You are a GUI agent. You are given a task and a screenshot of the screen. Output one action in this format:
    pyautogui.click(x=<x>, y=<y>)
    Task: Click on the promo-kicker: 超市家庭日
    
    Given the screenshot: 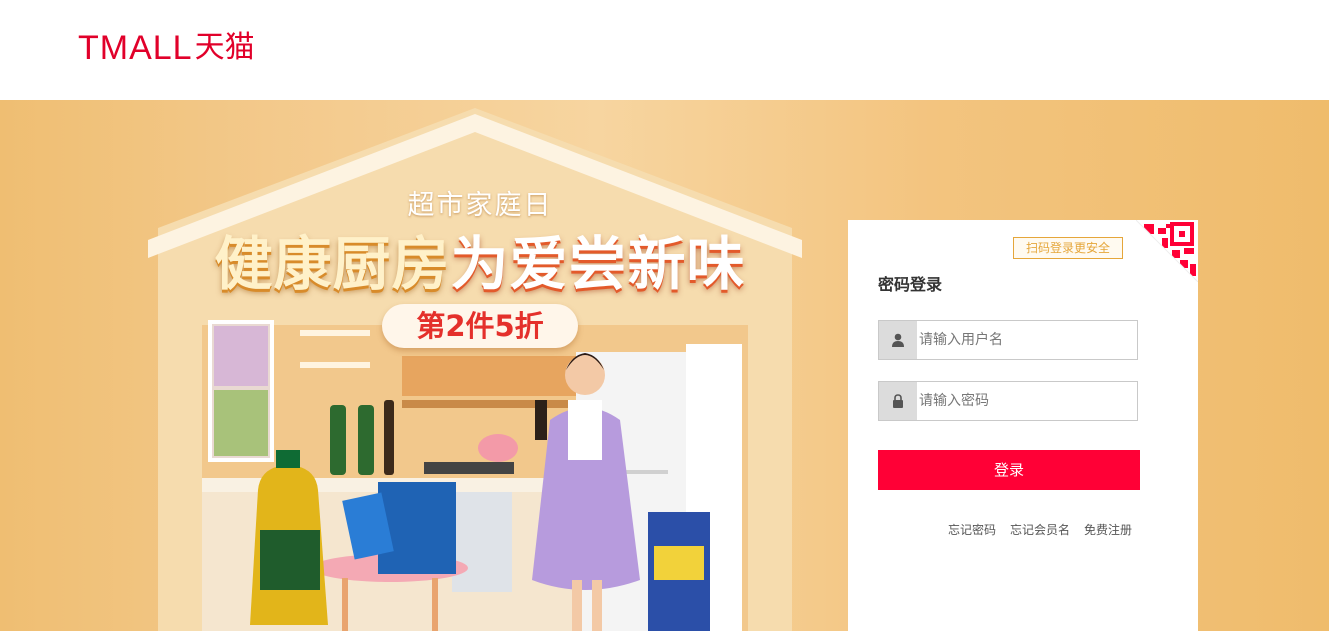 What is the action you would take?
    pyautogui.click(x=480, y=205)
    